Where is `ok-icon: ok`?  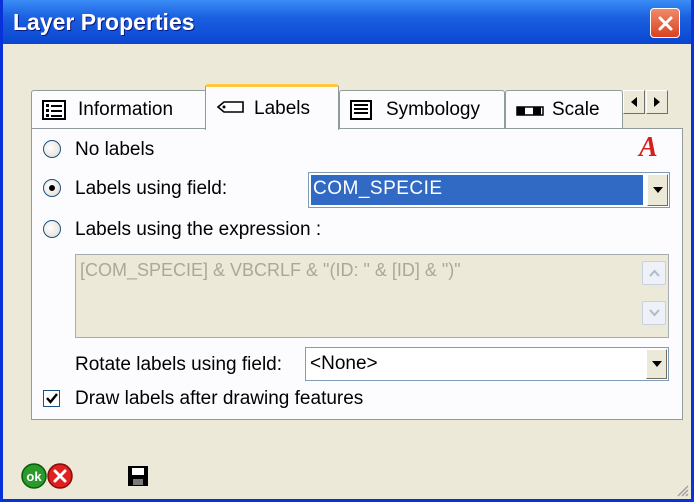 ok-icon: ok is located at coordinates (34, 476).